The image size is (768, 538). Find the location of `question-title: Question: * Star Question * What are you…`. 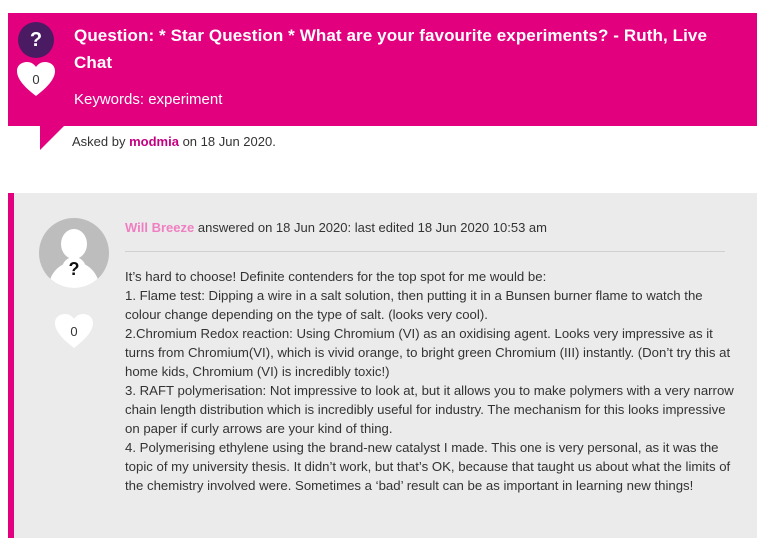

question-title: Question: * Star Question * What are you… is located at coordinates (391, 49).